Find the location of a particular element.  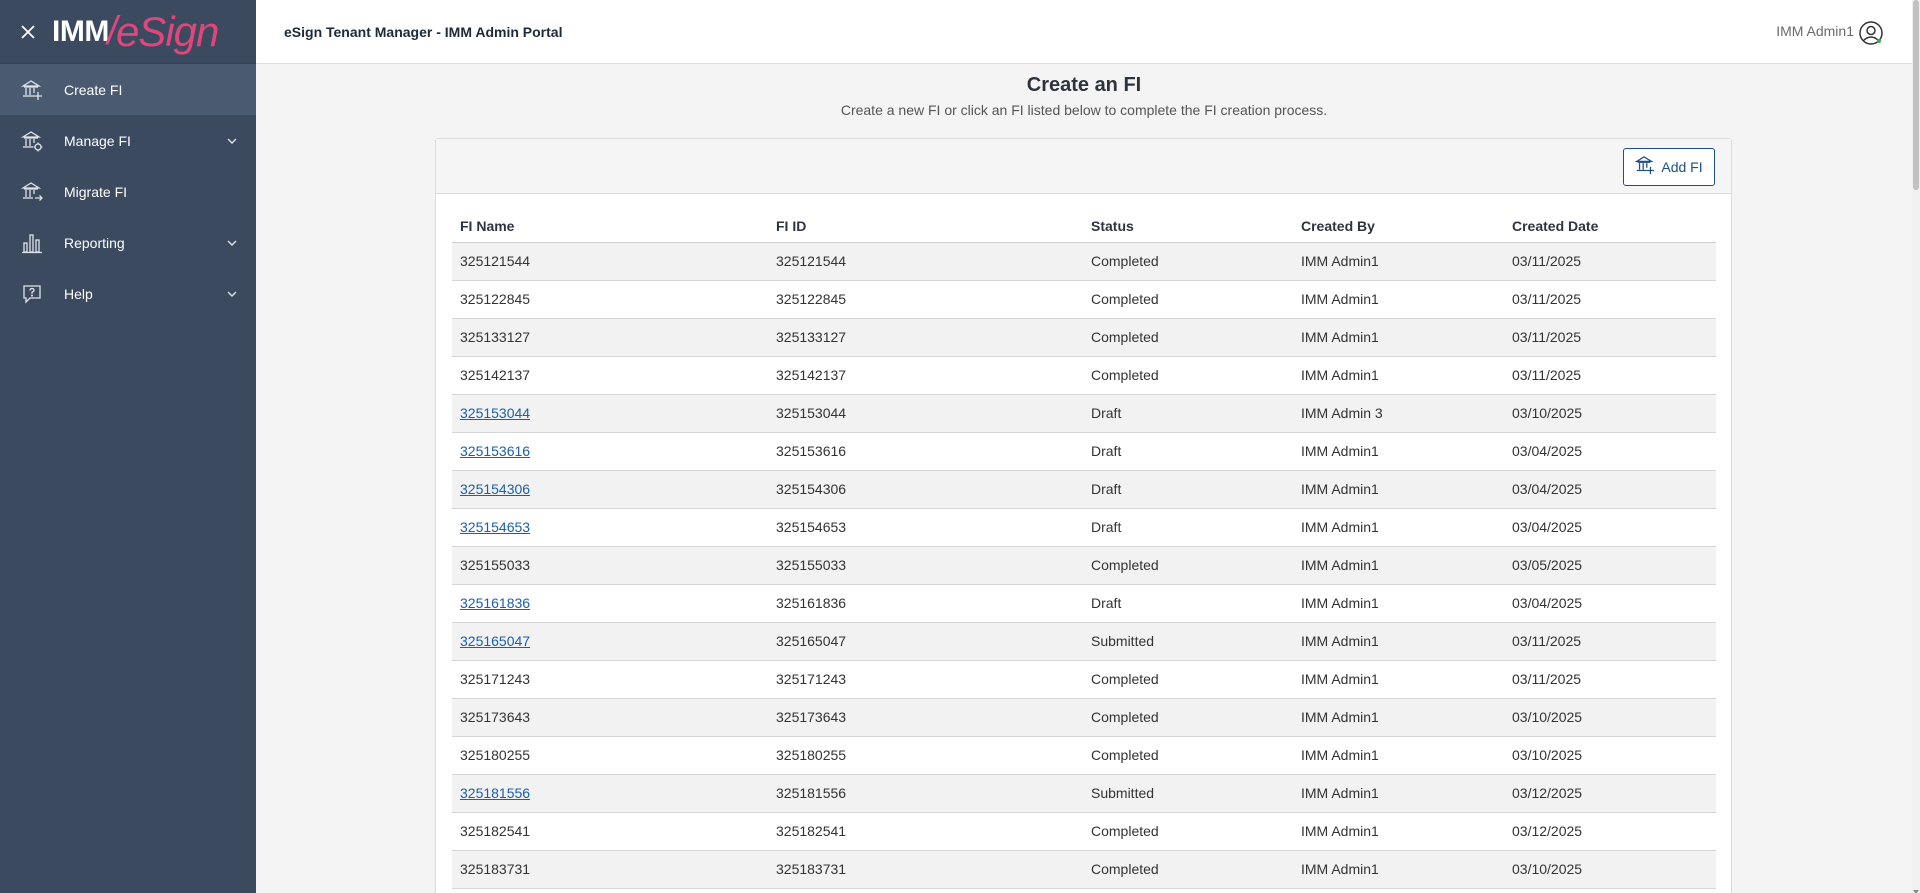

column-header-created-date: Created Date is located at coordinates (1610, 227).